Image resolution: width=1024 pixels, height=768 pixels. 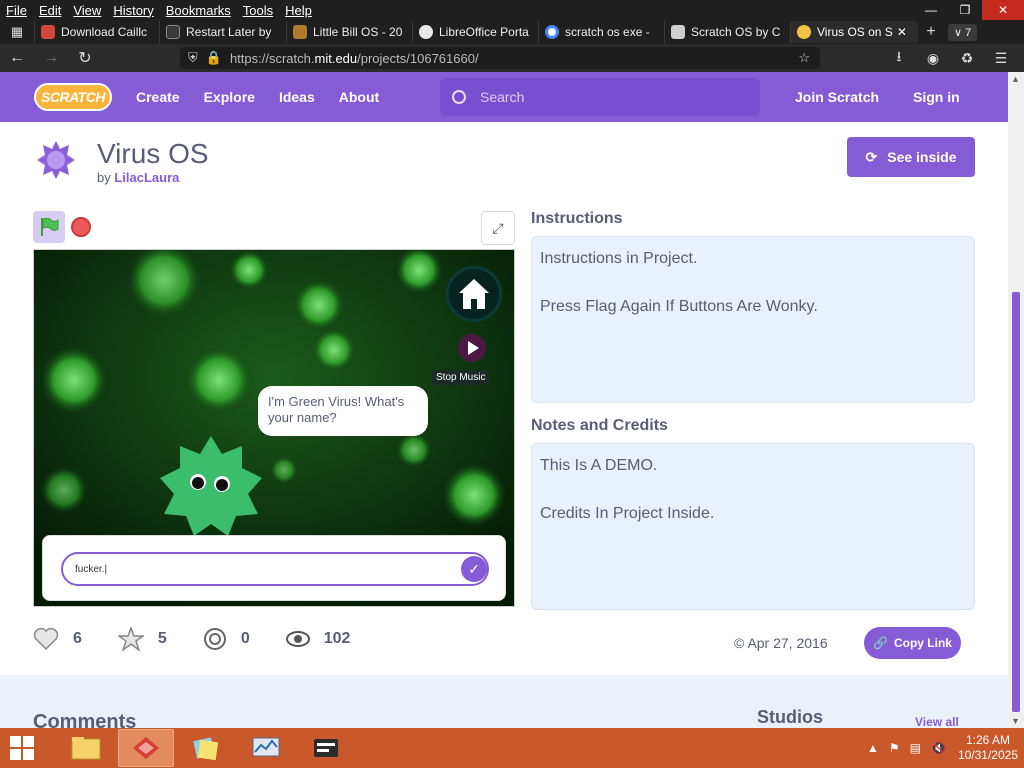 I want to click on new-tab-button: +, so click(x=931, y=32).